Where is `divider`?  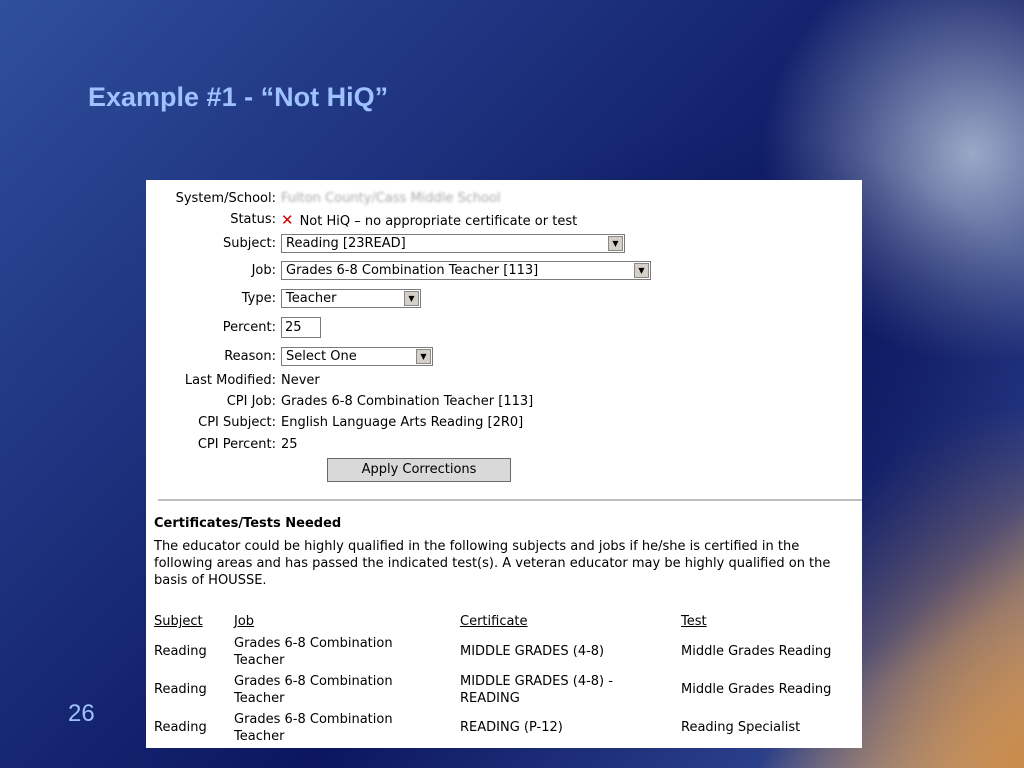
divider is located at coordinates (510, 500).